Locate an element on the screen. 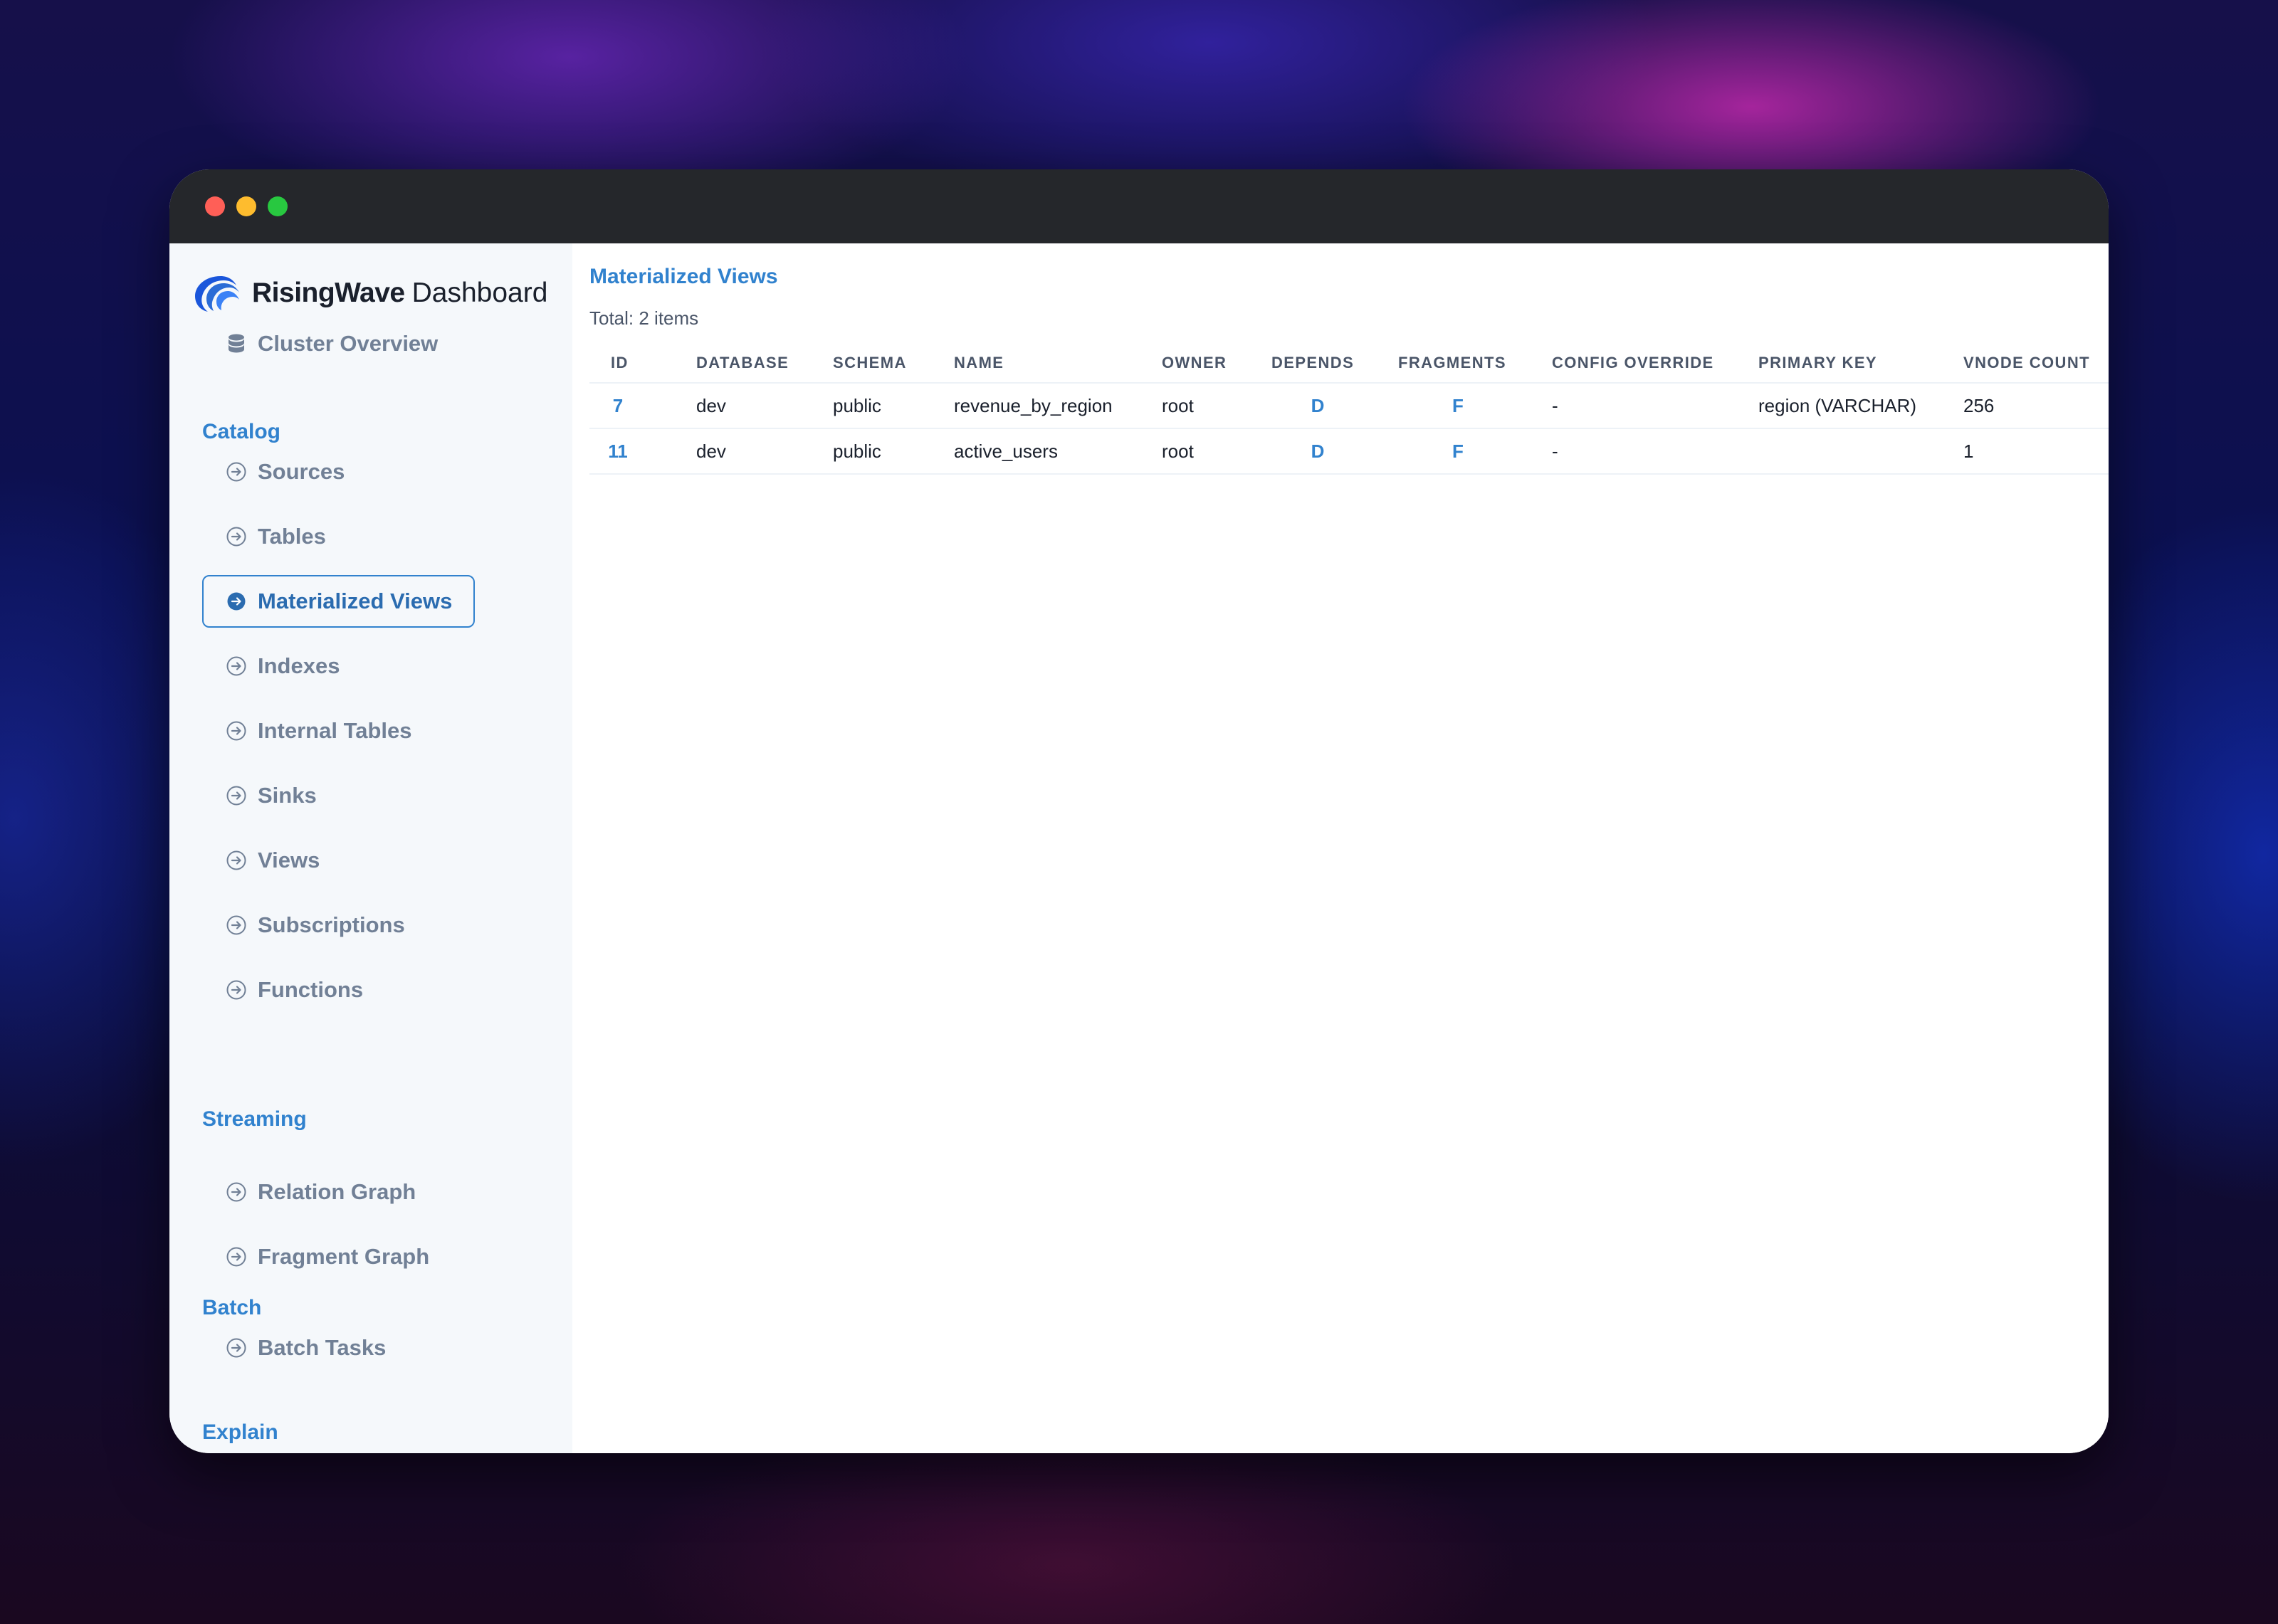 Image resolution: width=2278 pixels, height=1624 pixels. sidebar-item-internal-tables: Internal Tables is located at coordinates (318, 731).